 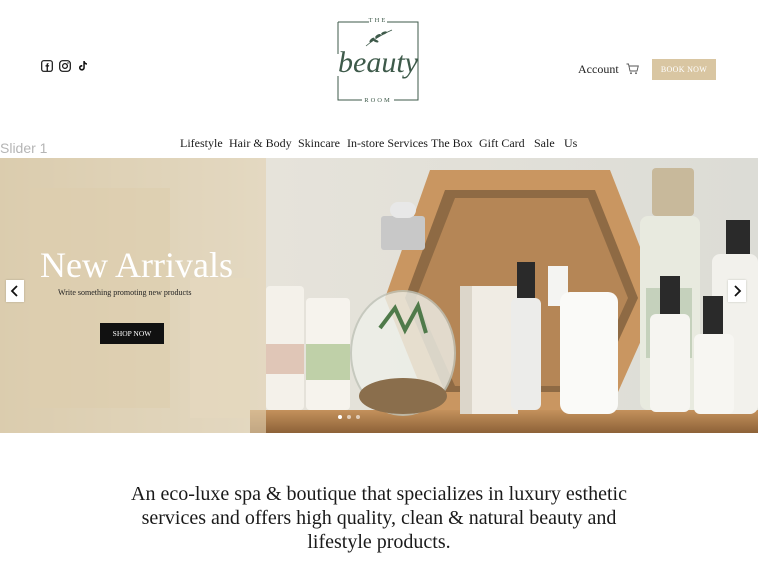 What do you see at coordinates (379, 38) in the screenshot?
I see `leaf-icon` at bounding box center [379, 38].